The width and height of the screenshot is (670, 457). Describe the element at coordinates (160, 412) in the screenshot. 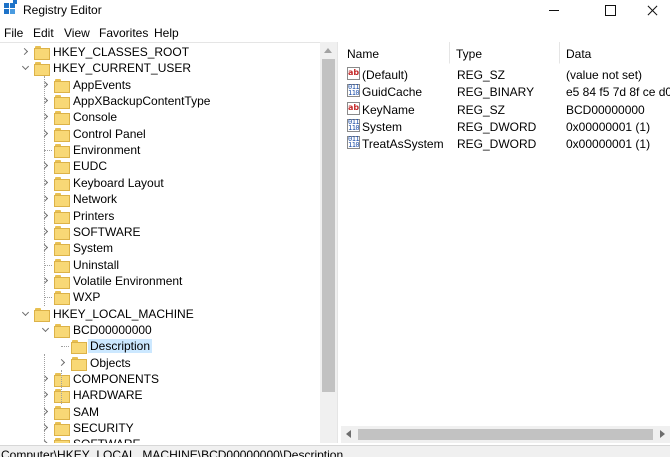

I see `tree-node: SAM` at that location.